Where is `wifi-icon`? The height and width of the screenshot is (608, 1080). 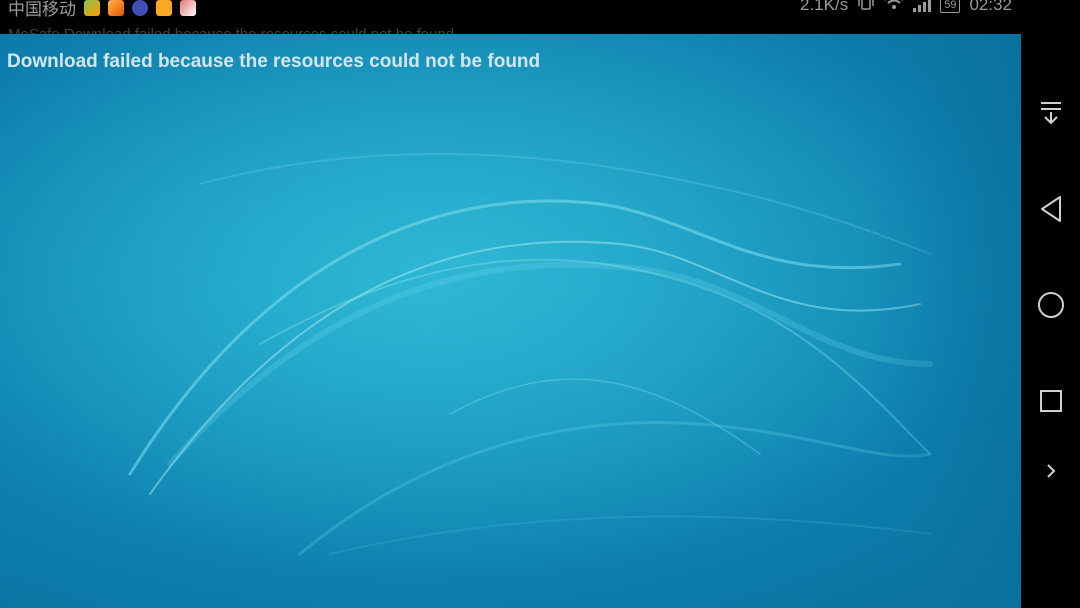
wifi-icon is located at coordinates (894, 7).